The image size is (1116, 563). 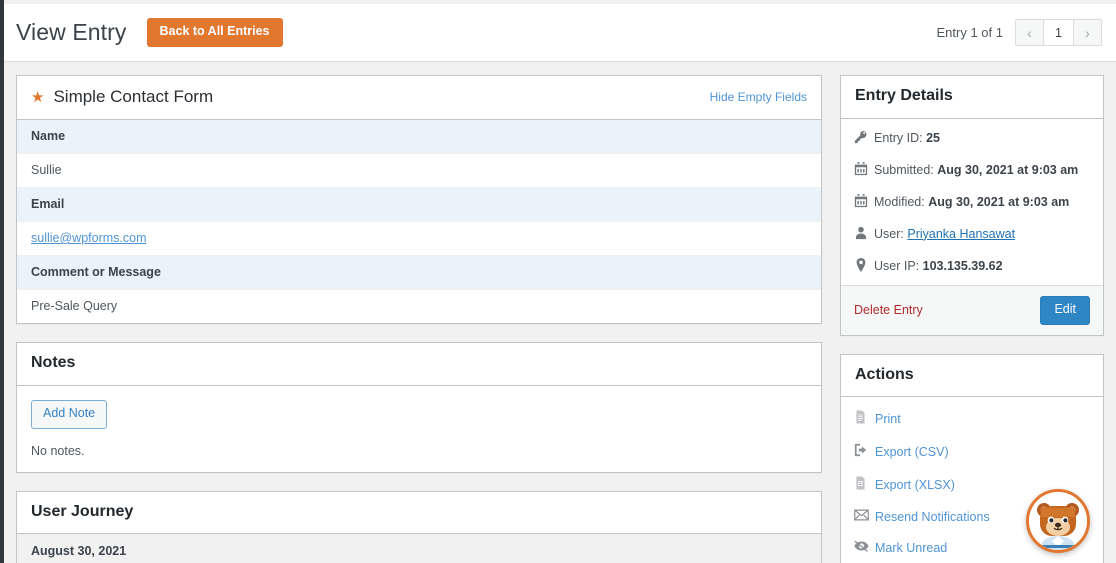 I want to click on entry-detail-row: Submitted: Aug 30, 2021 at 9:03 am, so click(x=972, y=171).